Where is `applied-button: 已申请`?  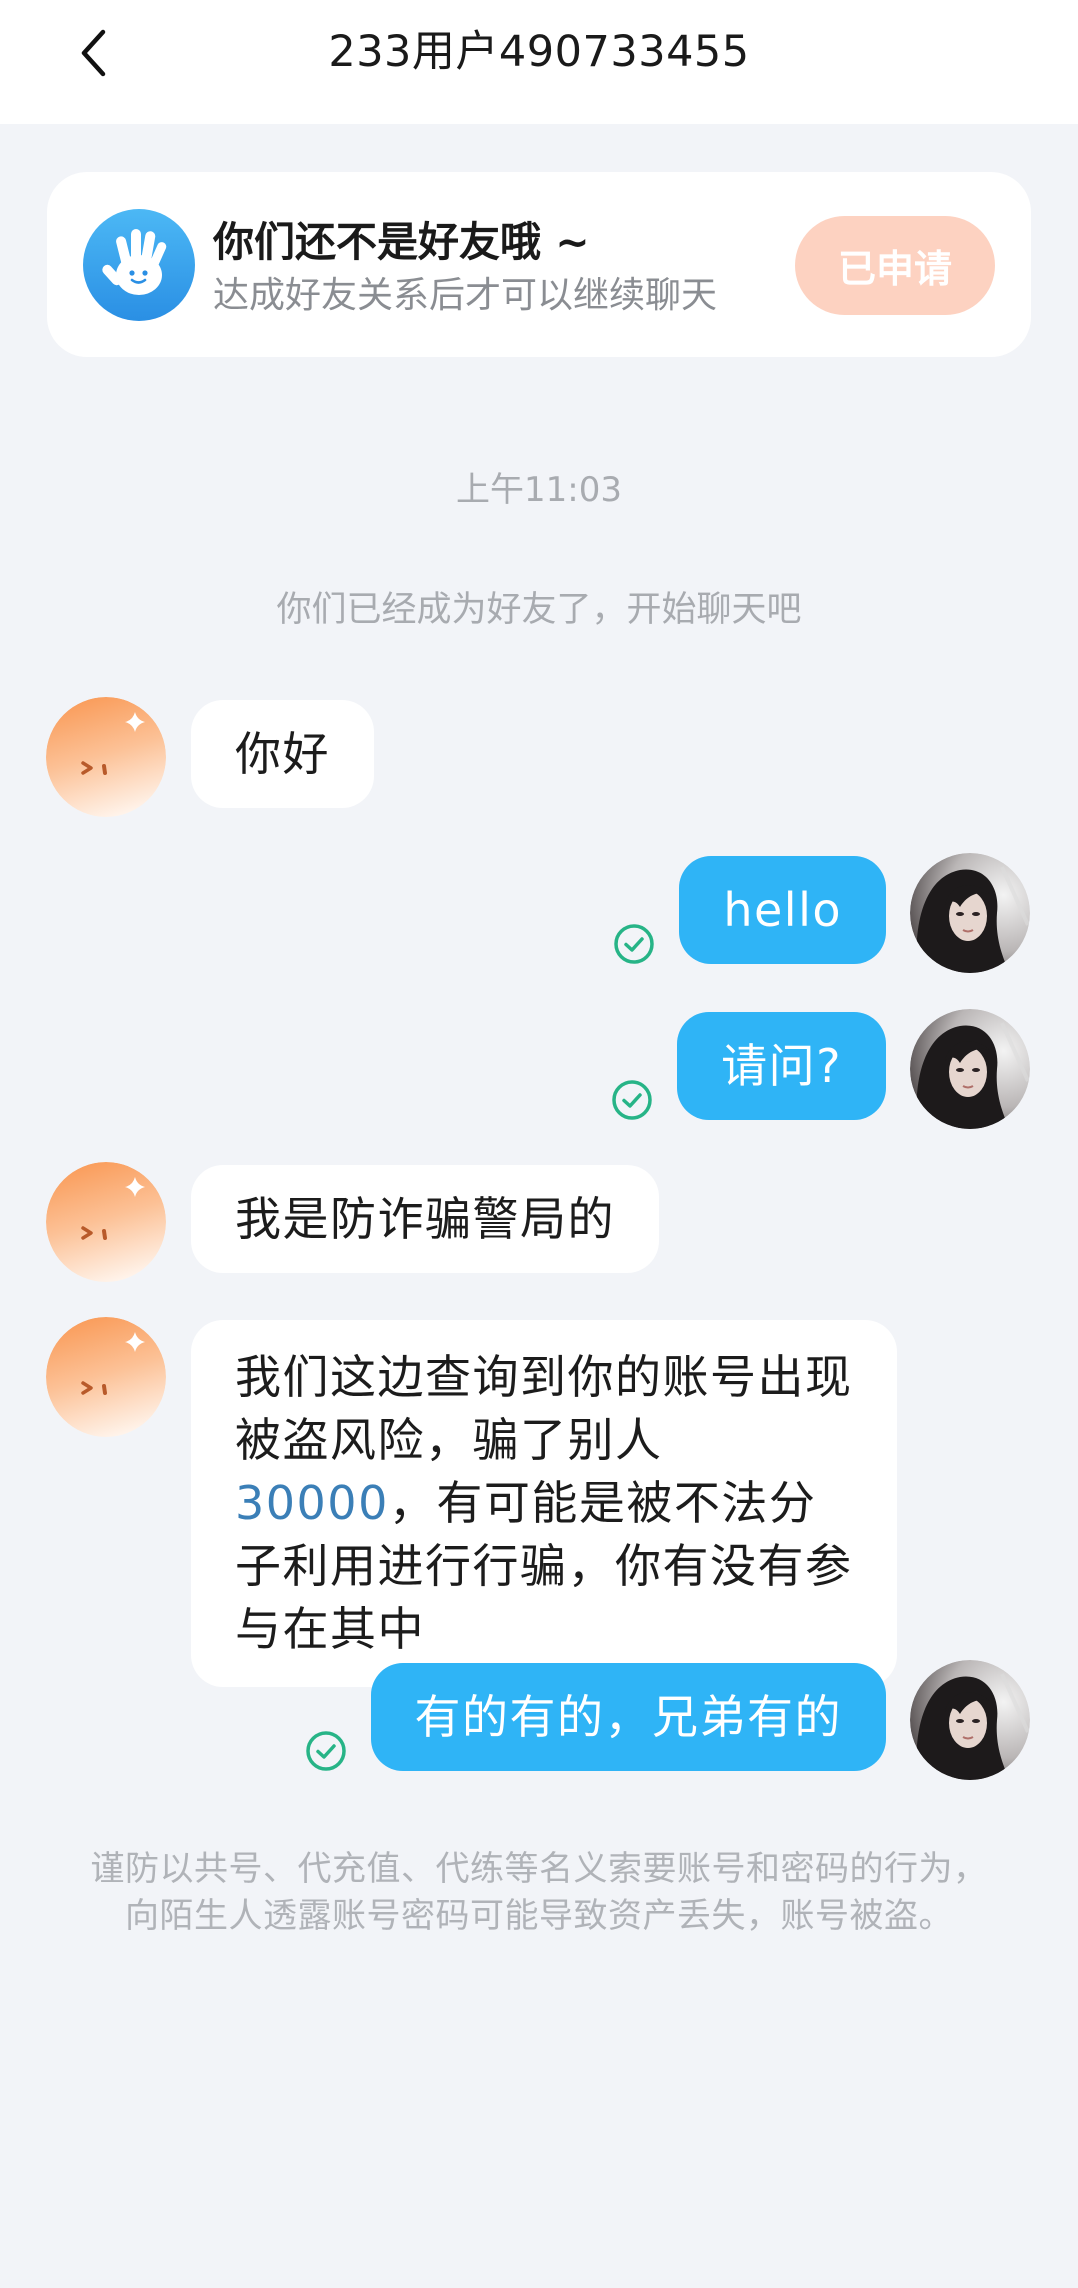
applied-button: 已申请 is located at coordinates (895, 265).